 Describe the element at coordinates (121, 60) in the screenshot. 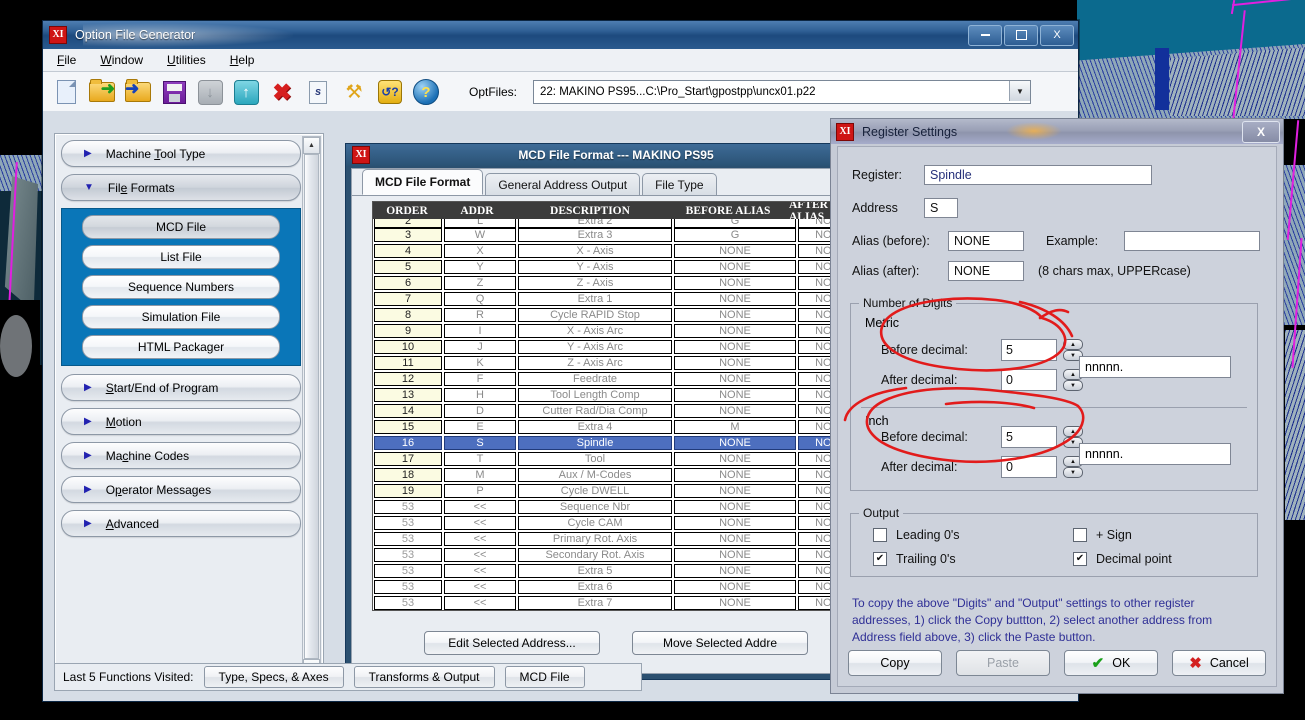

I see `menu-window: Window` at that location.